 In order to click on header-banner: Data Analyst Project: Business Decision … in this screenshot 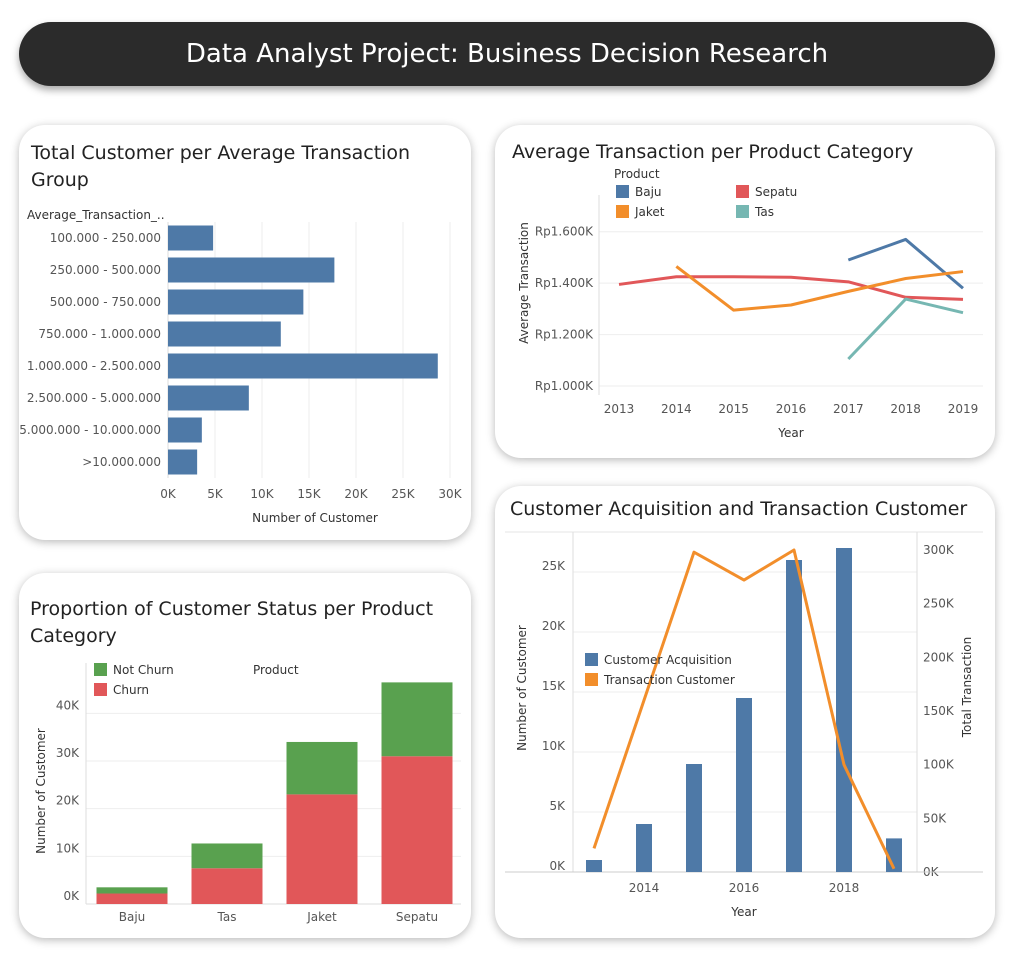, I will do `click(507, 54)`.